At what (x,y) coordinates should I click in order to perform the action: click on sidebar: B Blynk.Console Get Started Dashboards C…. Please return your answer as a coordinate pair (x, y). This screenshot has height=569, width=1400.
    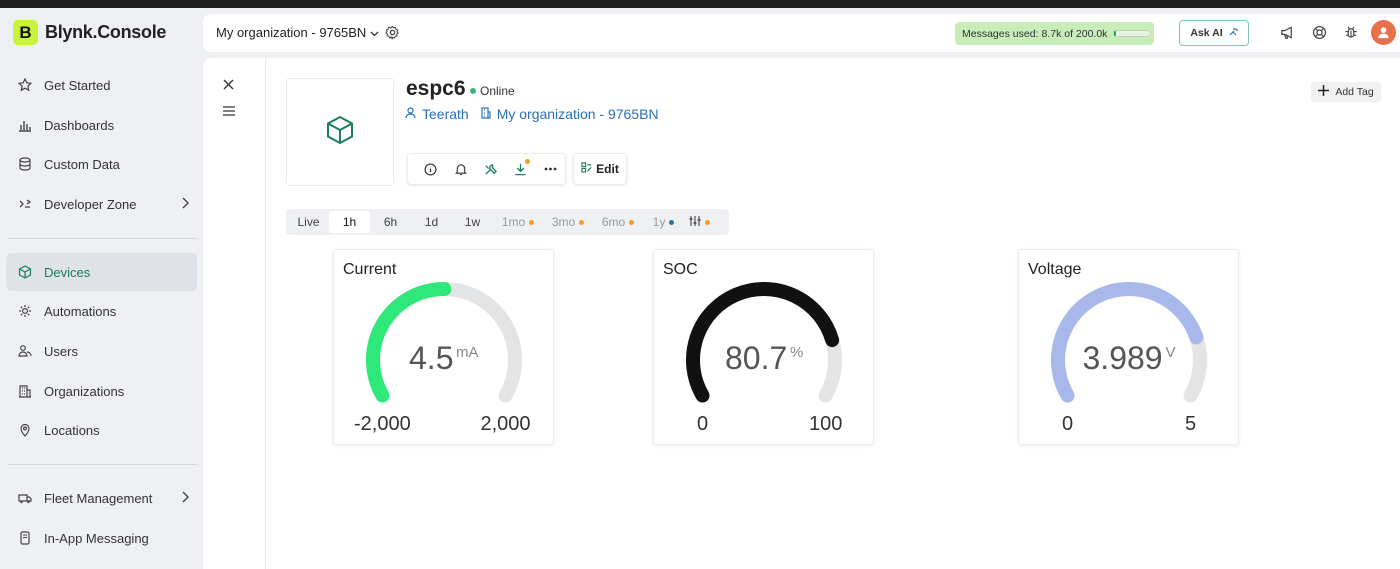
    Looking at the image, I should click on (101, 288).